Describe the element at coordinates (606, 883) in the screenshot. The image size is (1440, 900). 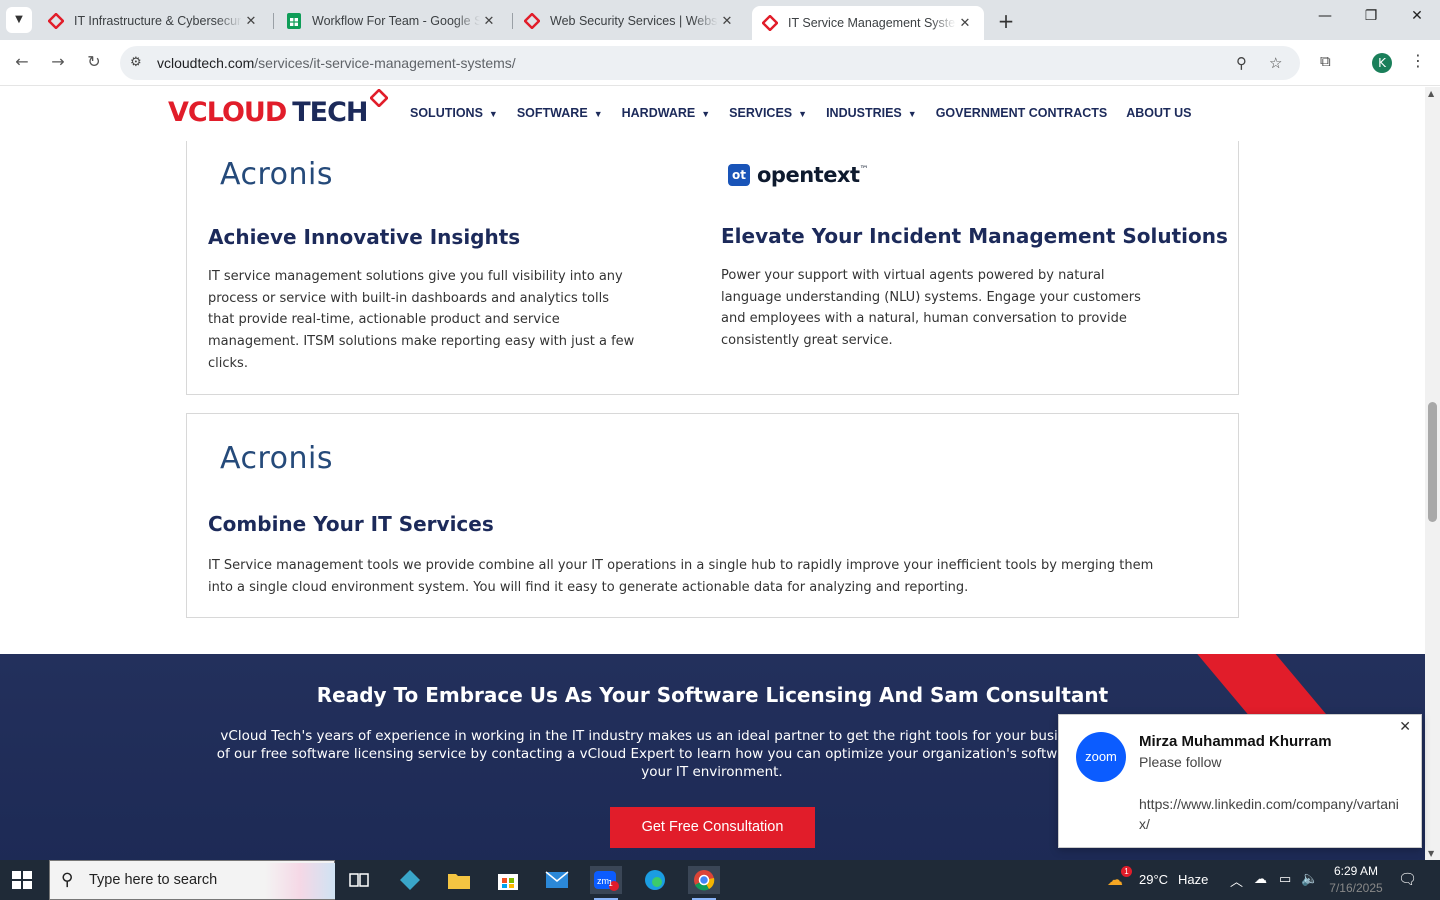
I see `zoom-taskbar-icon: zm 1` at that location.